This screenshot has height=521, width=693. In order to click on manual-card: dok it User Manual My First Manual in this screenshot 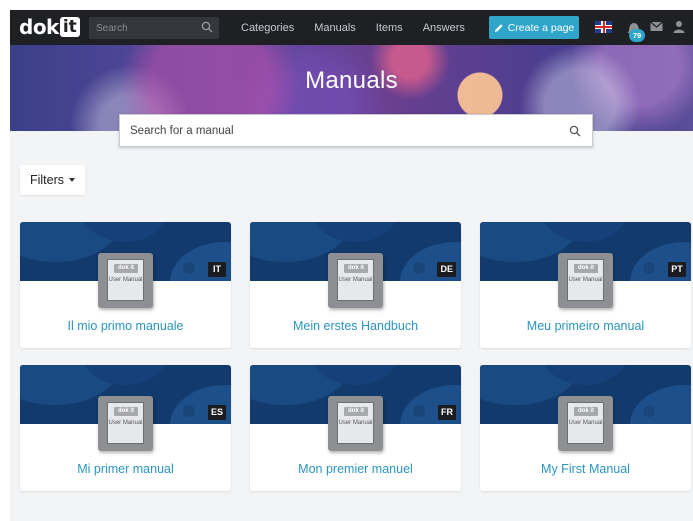, I will do `click(585, 428)`.